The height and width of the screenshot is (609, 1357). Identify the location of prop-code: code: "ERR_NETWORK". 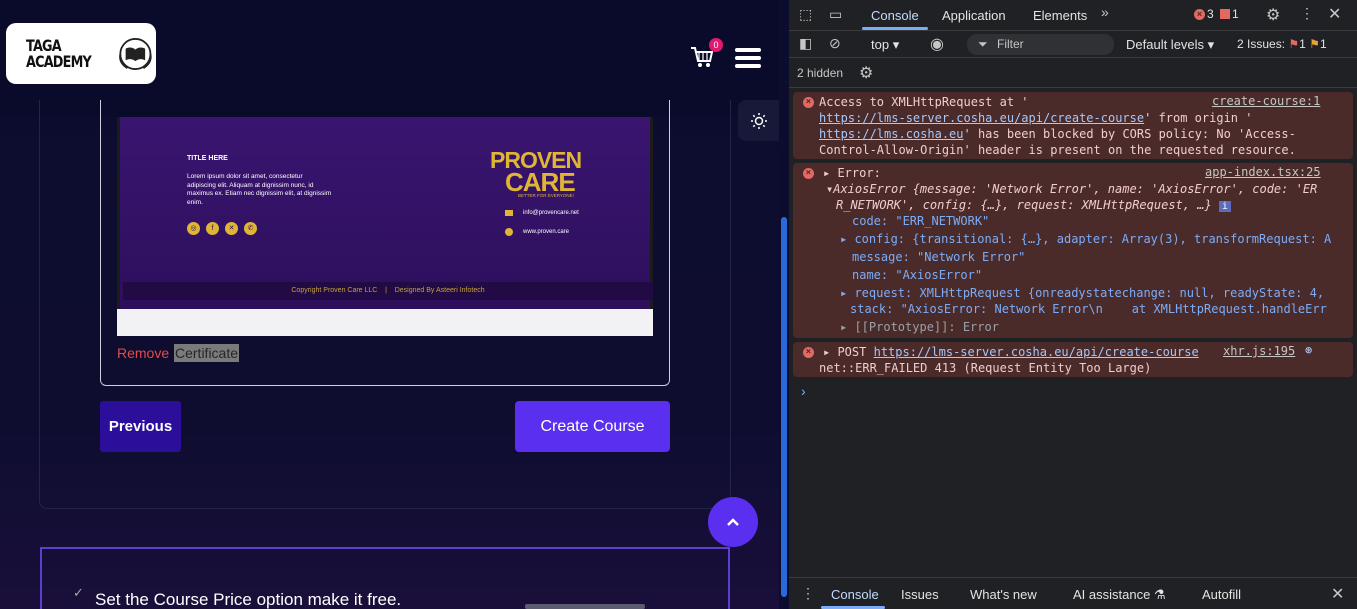
(921, 221).